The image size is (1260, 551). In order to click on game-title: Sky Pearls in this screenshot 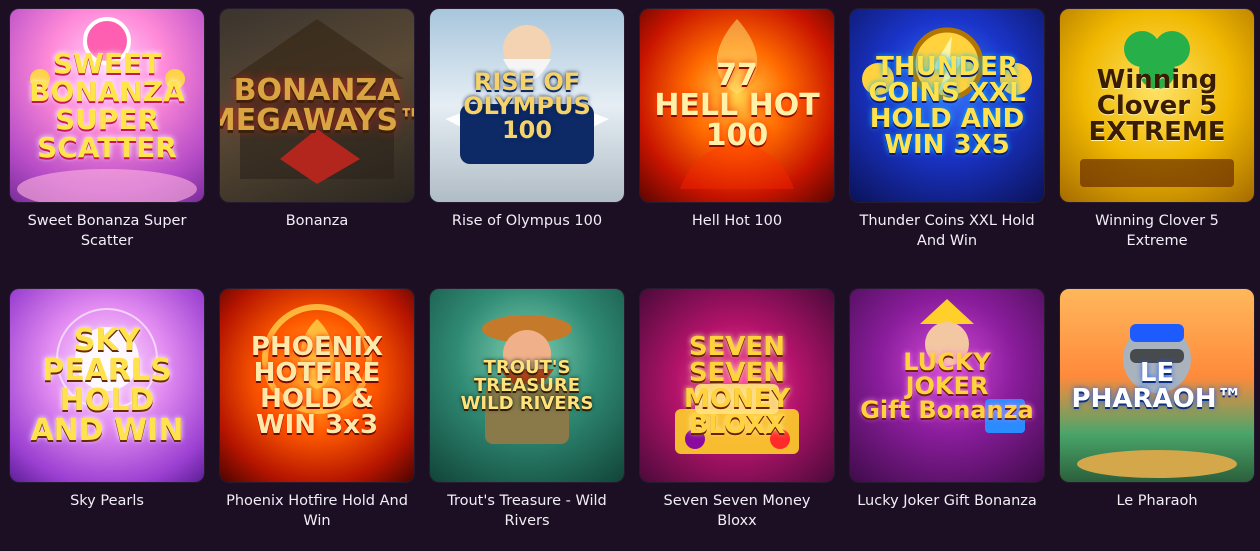, I will do `click(107, 501)`.